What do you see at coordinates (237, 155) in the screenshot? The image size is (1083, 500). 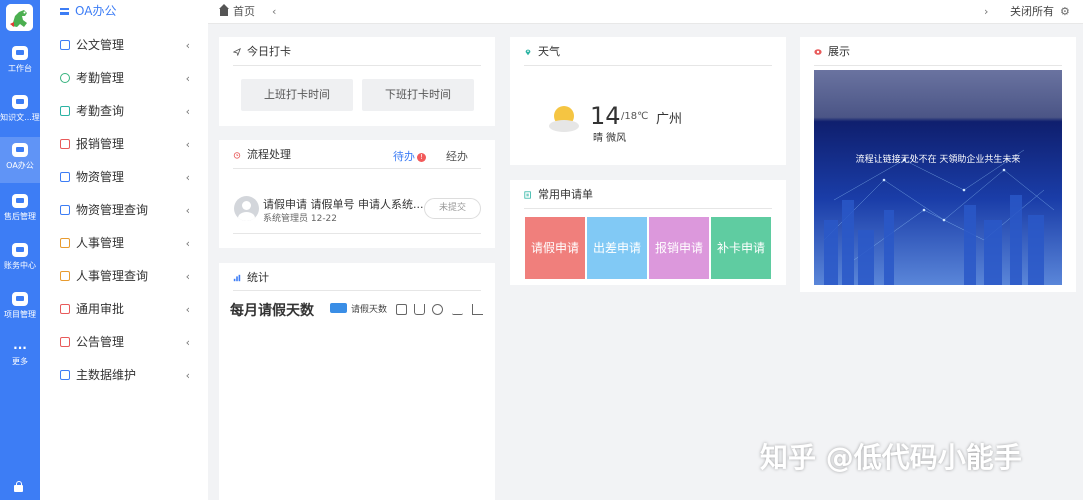 I see `alarm-clock-icon` at bounding box center [237, 155].